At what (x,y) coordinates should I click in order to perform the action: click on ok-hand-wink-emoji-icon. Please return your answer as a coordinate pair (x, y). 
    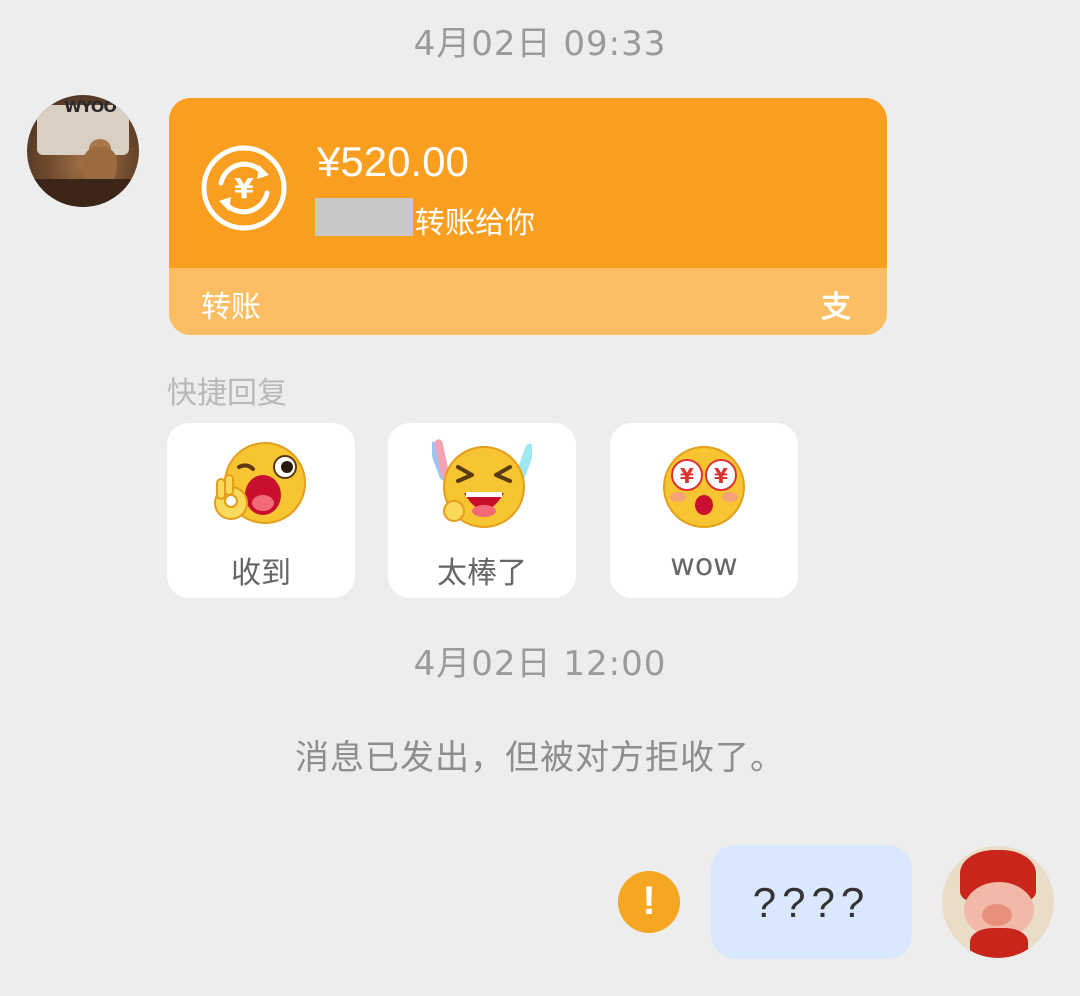
    Looking at the image, I should click on (260, 483).